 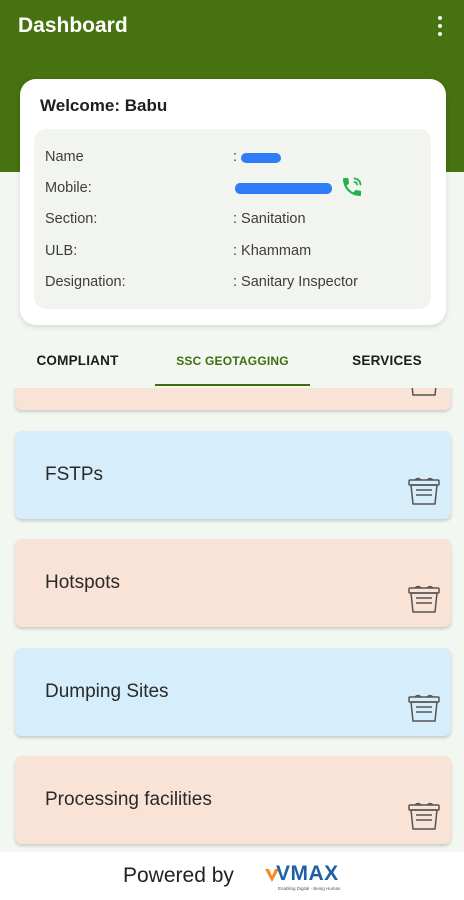 What do you see at coordinates (232, 188) in the screenshot?
I see `profile-row-mobile: Mobile:` at bounding box center [232, 188].